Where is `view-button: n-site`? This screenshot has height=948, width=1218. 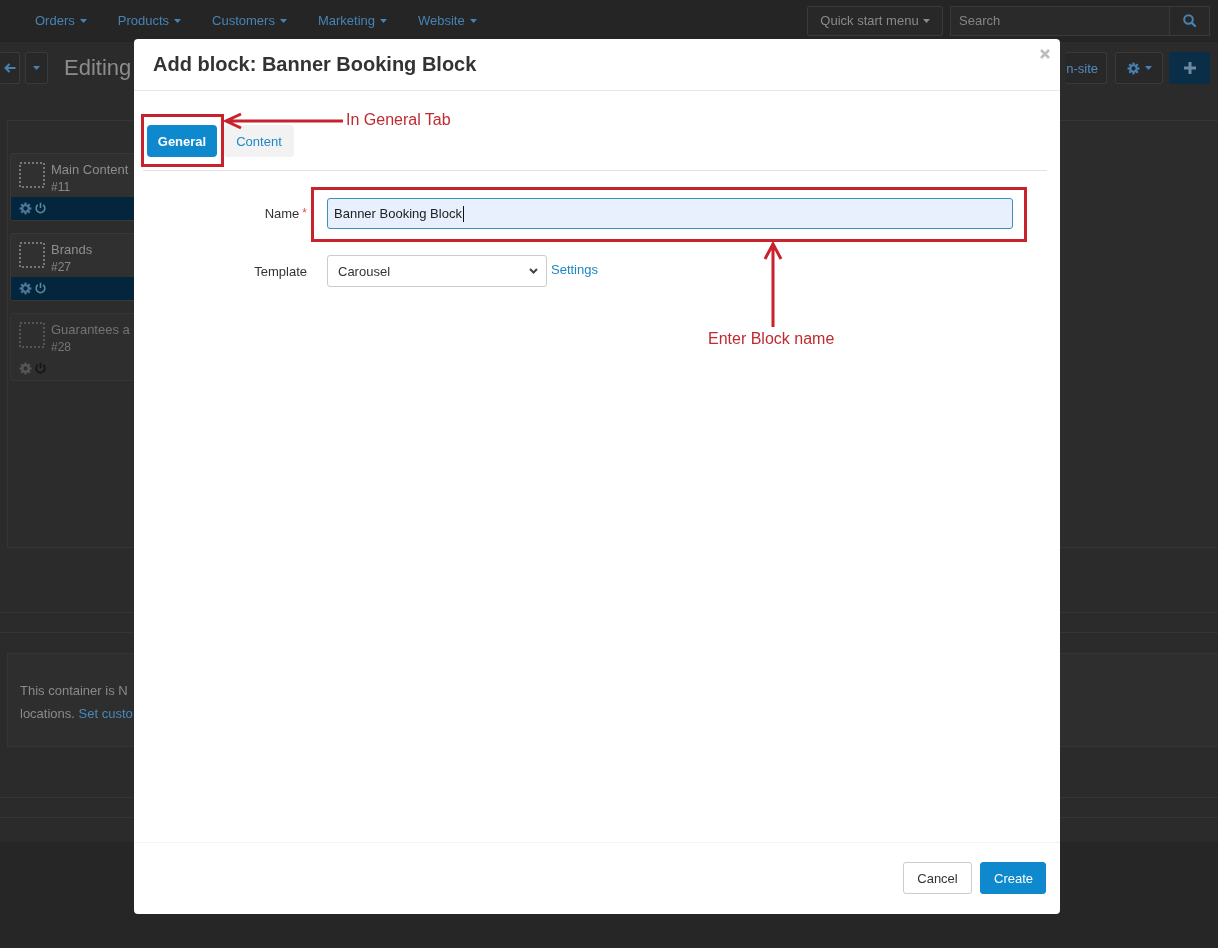 view-button: n-site is located at coordinates (1086, 68).